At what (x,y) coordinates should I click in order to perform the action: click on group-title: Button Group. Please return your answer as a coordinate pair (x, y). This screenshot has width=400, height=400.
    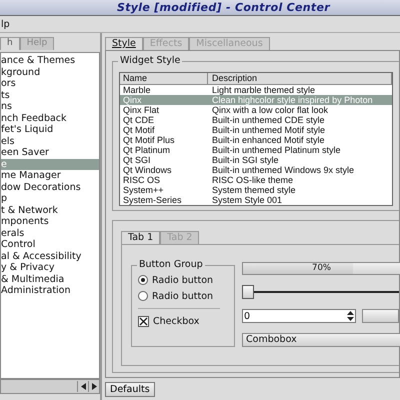
    Looking at the image, I should click on (171, 264).